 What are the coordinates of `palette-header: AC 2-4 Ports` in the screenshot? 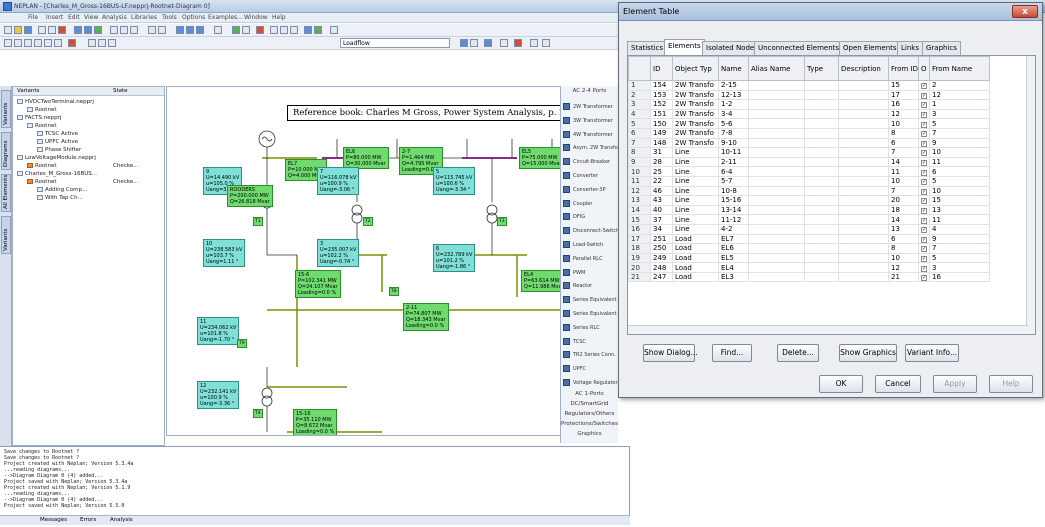 It's located at (589, 91).